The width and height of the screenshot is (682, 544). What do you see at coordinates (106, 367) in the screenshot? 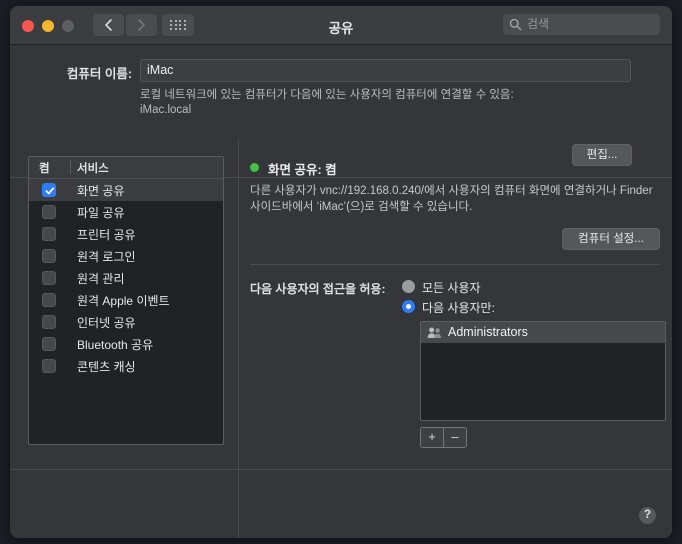
I see `service-label: 콘텐츠 캐싱` at bounding box center [106, 367].